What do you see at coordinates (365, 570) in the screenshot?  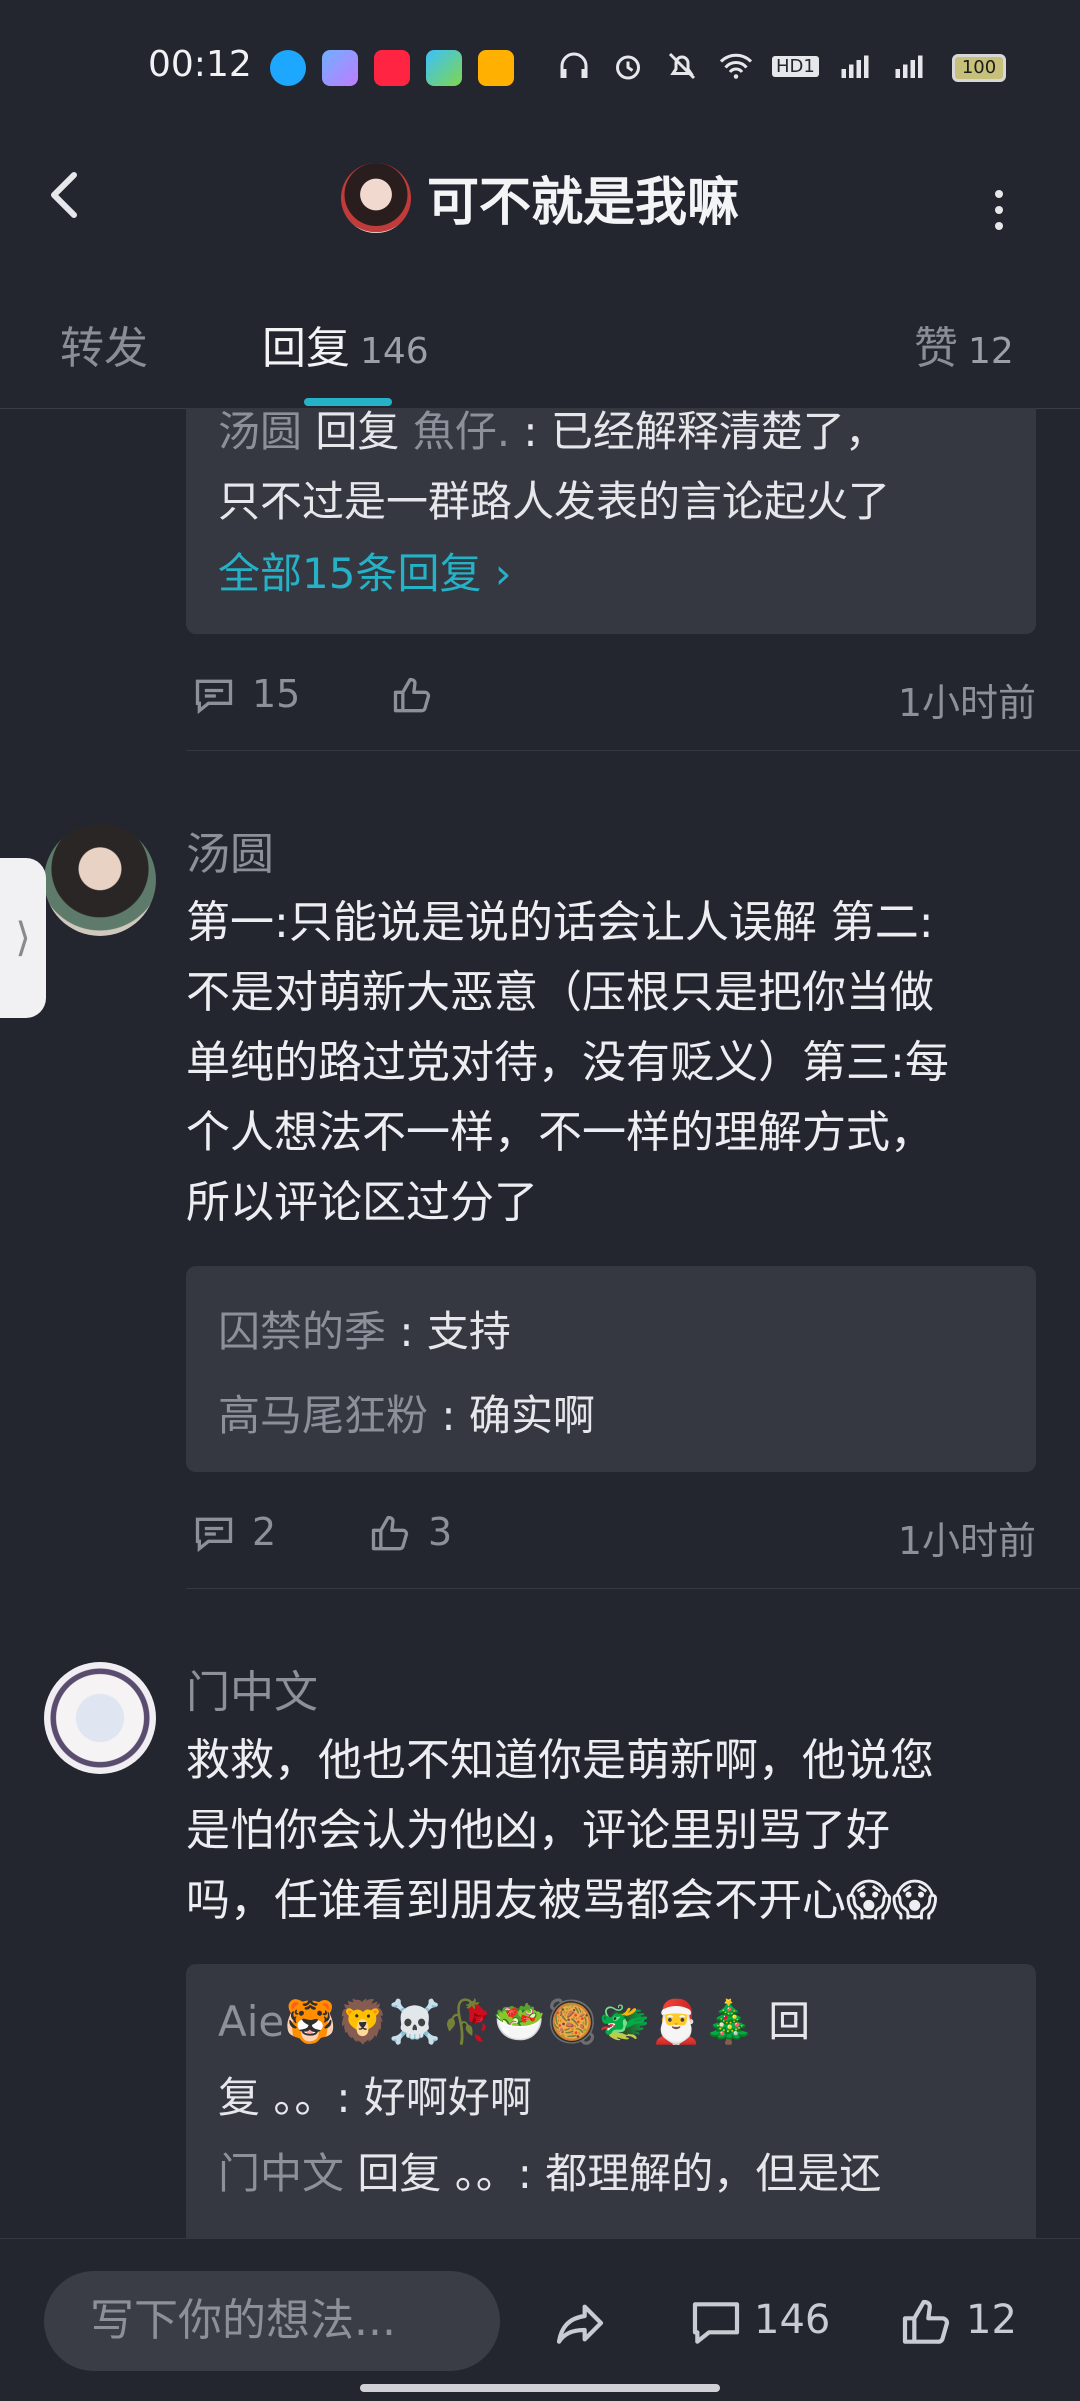 I see `view-all-replies-link: 全部15条回复 ›` at bounding box center [365, 570].